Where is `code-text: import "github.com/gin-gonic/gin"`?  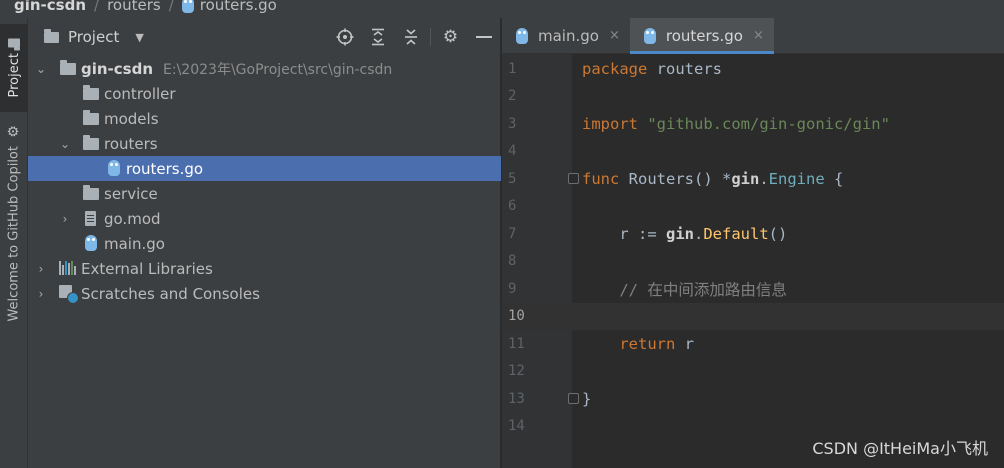
code-text: import "github.com/gin-gonic/gin" is located at coordinates (736, 124).